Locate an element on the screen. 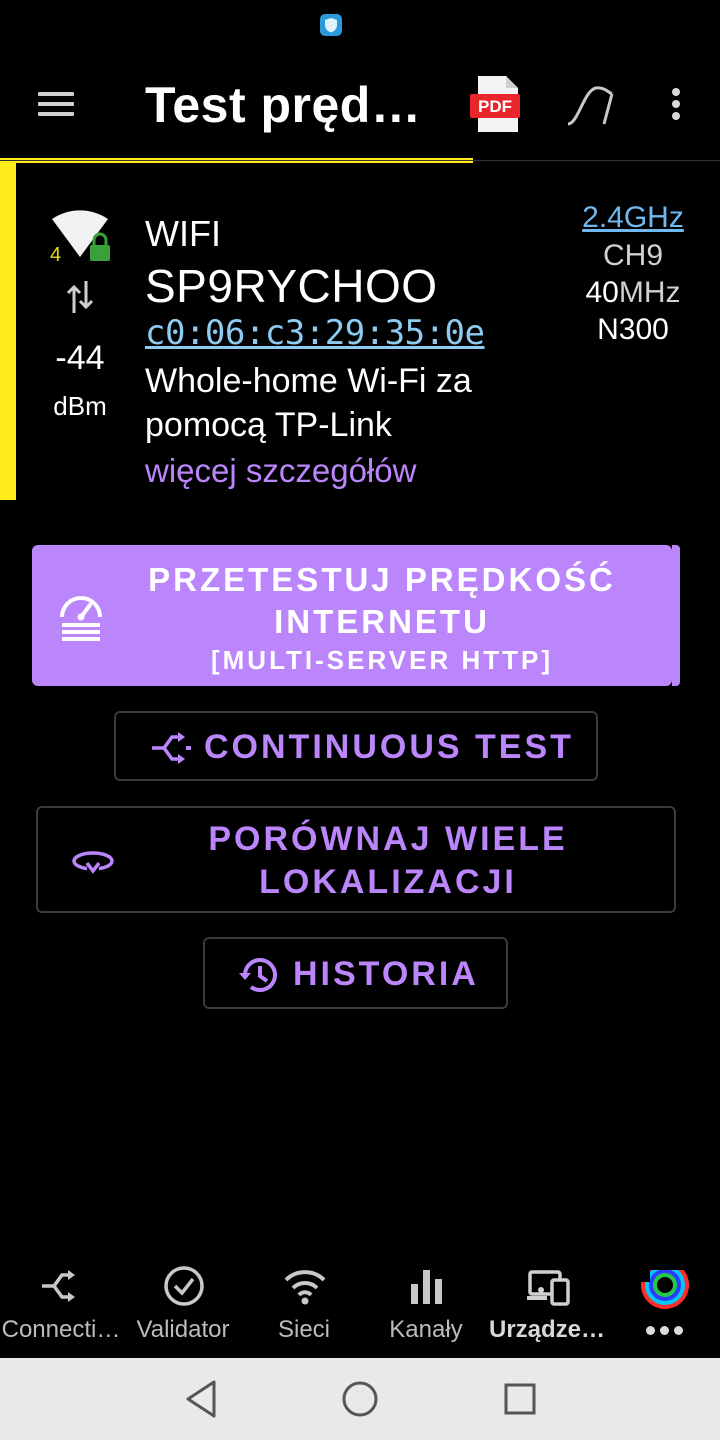 This screenshot has width=720, height=1440. more-dots-icon is located at coordinates (666, 1331).